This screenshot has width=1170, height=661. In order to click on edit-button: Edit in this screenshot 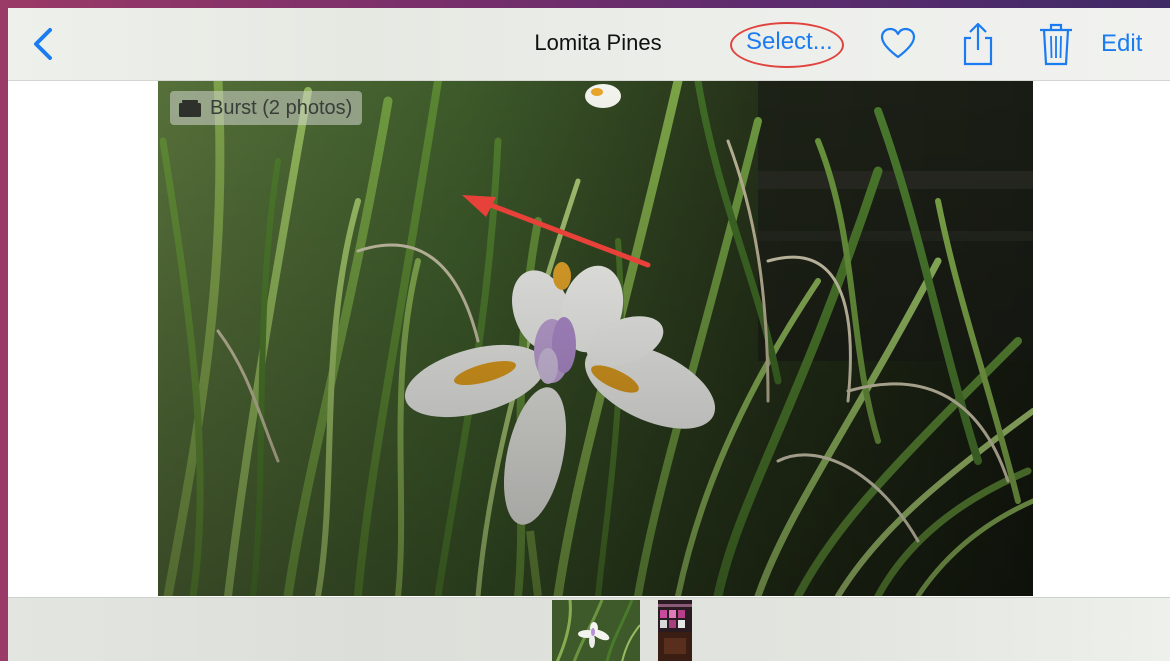, I will do `click(1121, 44)`.